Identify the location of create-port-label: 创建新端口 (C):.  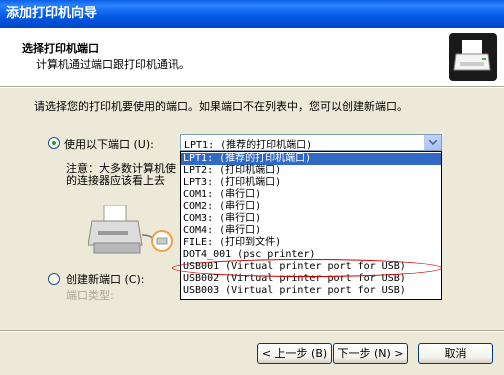
(105, 279).